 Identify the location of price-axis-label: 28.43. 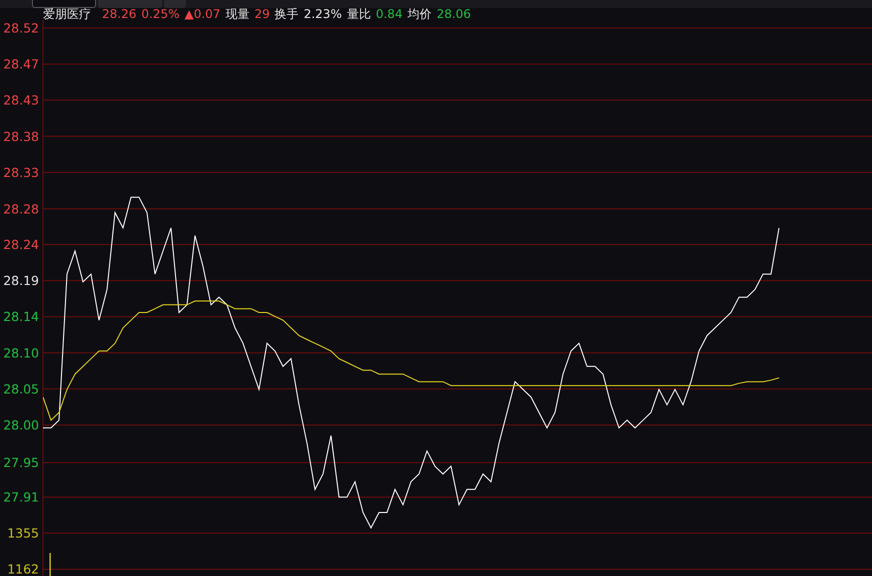
(21, 100).